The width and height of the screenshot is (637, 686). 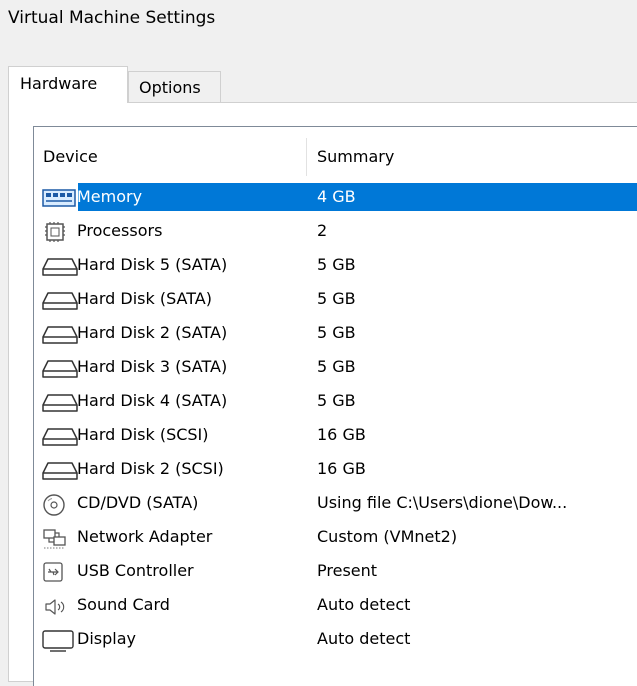 What do you see at coordinates (55, 607) in the screenshot?
I see `speaker-icon` at bounding box center [55, 607].